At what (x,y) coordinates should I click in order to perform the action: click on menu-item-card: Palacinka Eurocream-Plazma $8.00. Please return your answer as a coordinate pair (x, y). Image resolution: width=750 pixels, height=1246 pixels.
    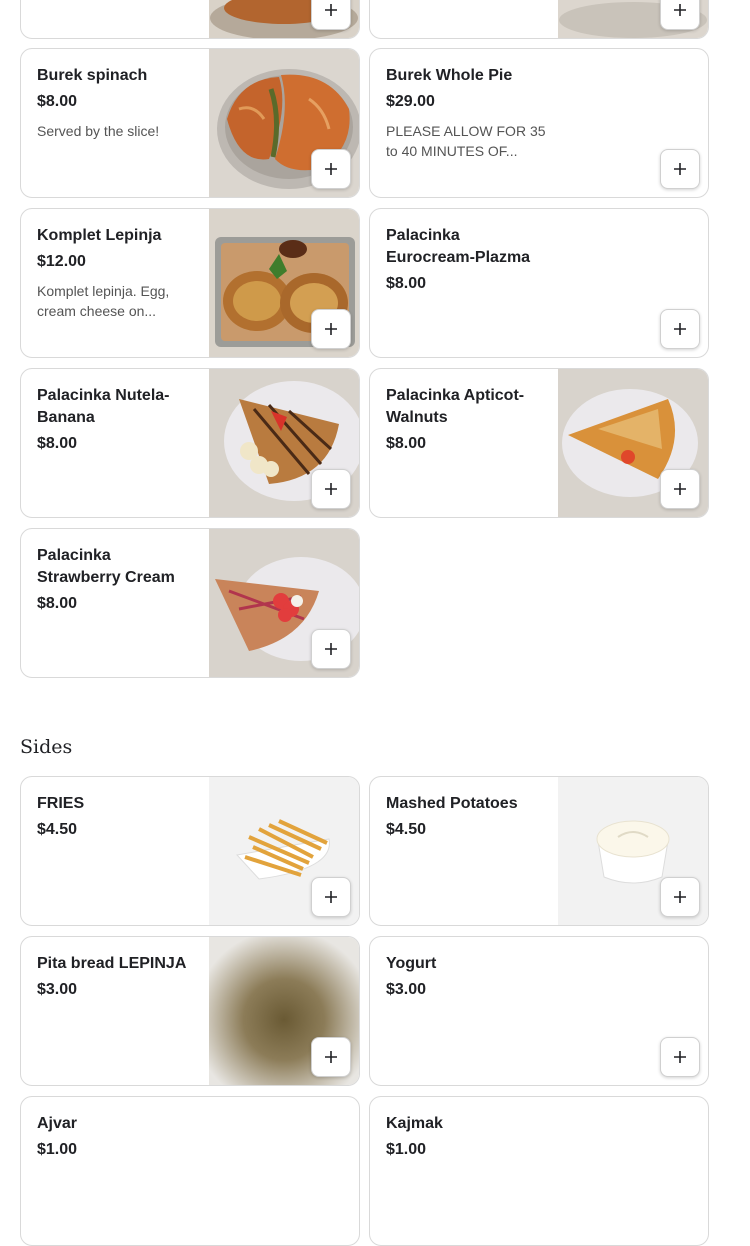
    Looking at the image, I should click on (539, 283).